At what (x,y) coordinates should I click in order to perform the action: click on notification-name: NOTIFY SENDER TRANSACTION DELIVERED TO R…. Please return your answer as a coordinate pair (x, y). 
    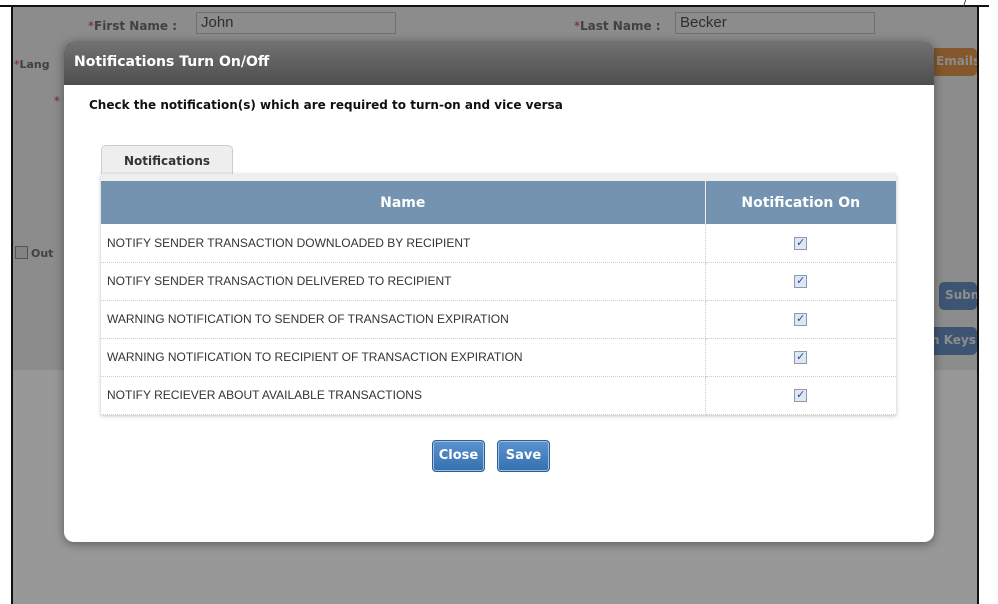
    Looking at the image, I should click on (403, 281).